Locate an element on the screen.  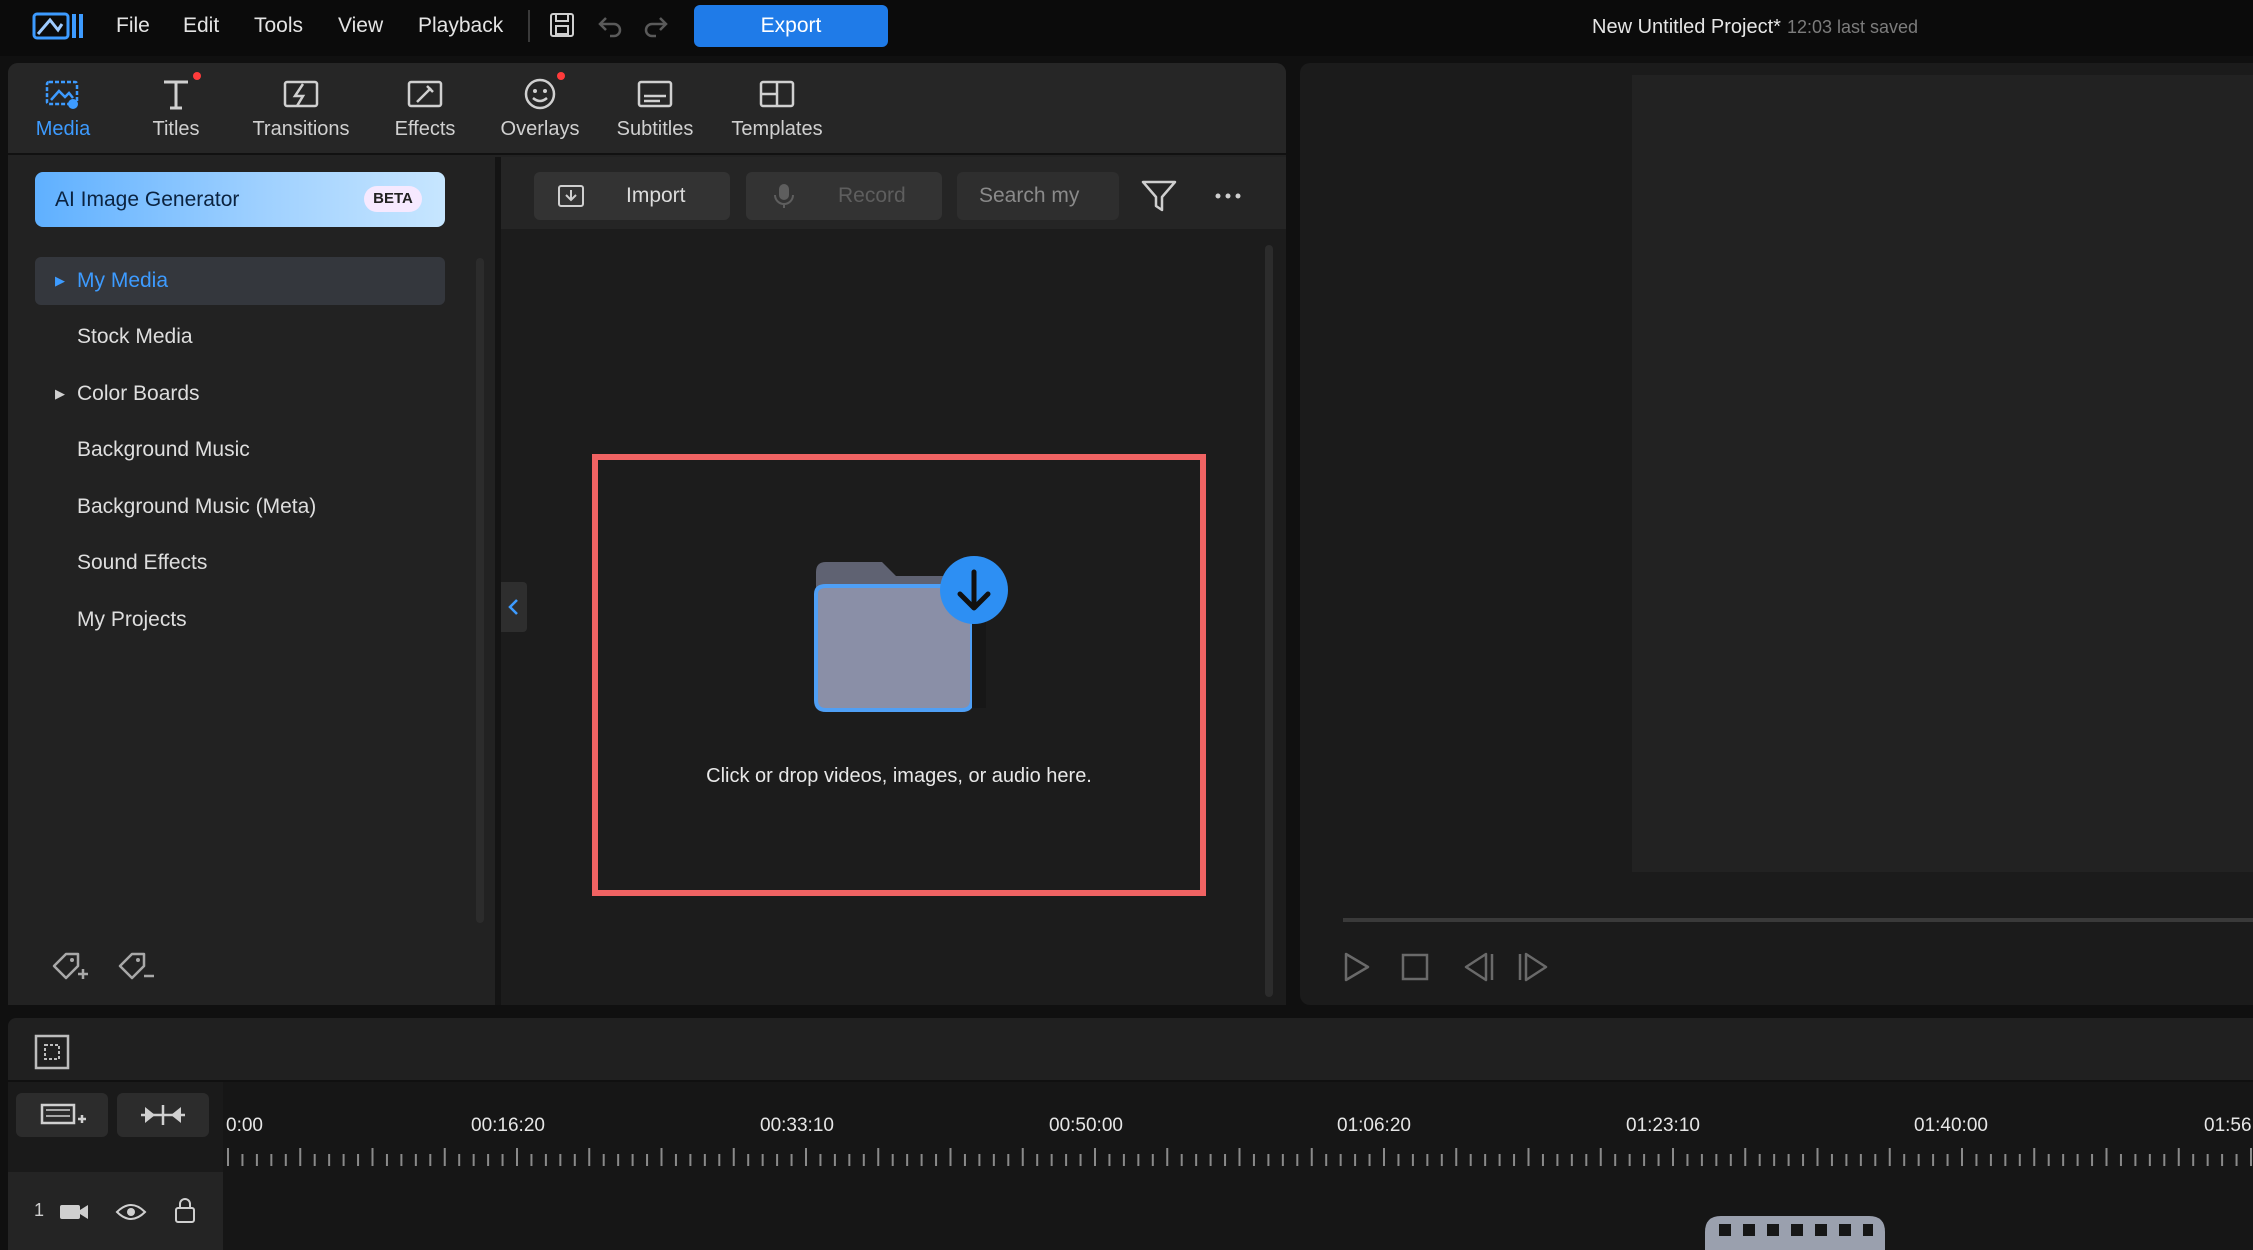
fit-timeline-button is located at coordinates (163, 1115).